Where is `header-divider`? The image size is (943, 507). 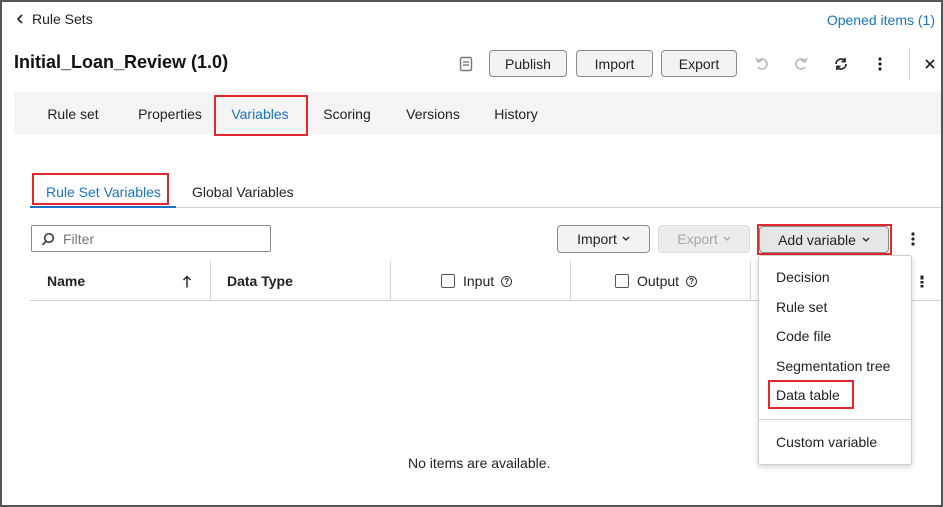
header-divider is located at coordinates (909, 64).